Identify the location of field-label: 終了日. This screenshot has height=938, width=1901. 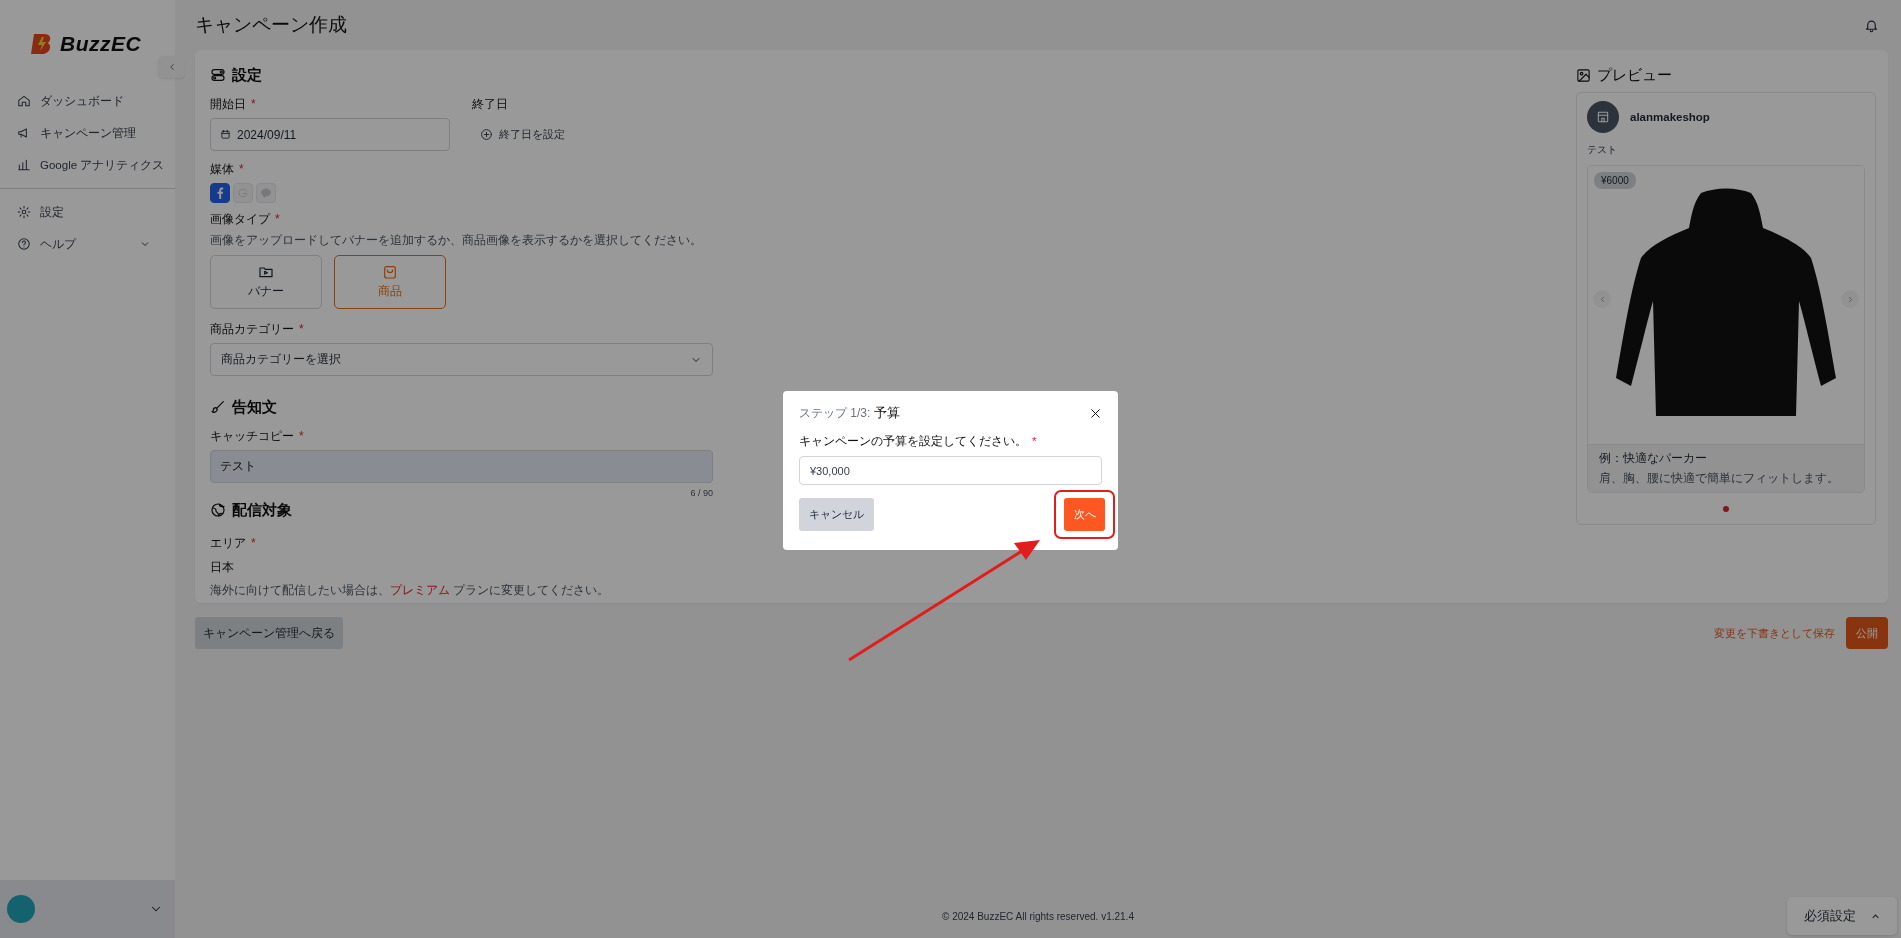
(490, 104).